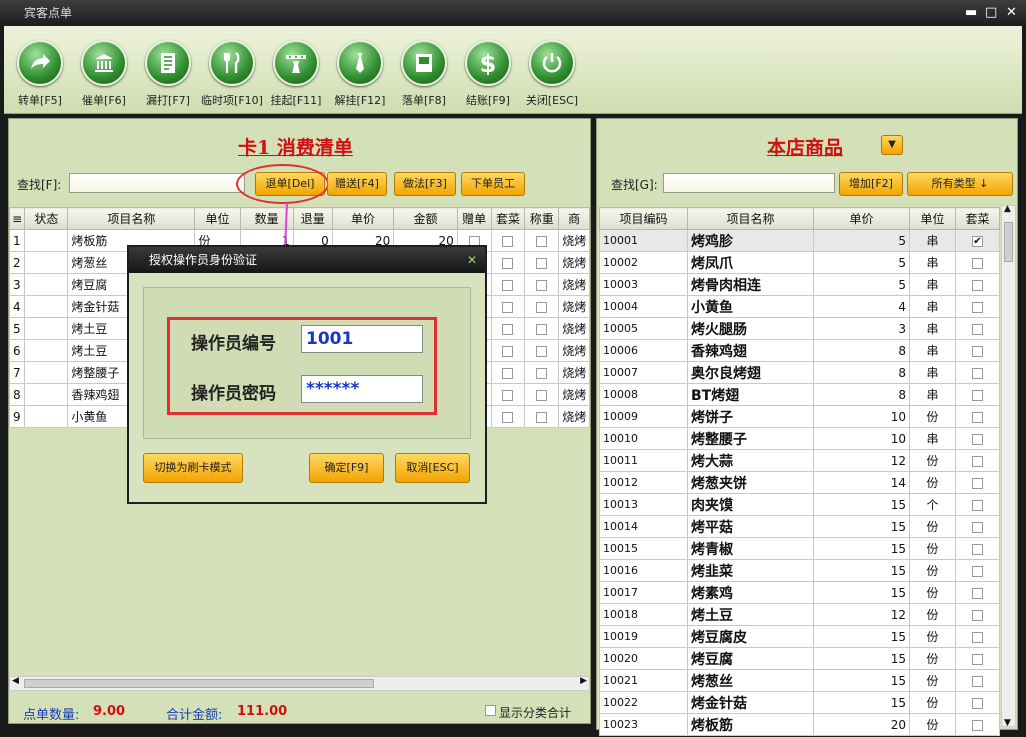  Describe the element at coordinates (799, 416) in the screenshot. I see `table-row: 10009 烤饼子 10 份` at that location.